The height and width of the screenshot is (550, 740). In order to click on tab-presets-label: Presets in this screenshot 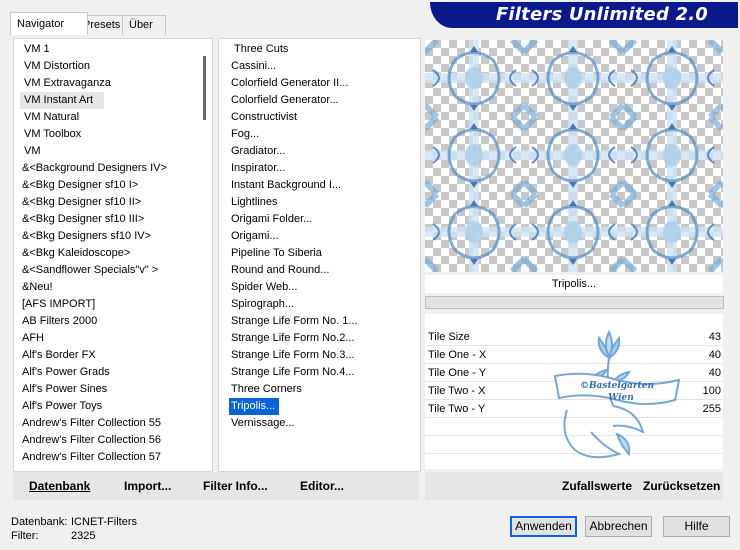, I will do `click(102, 25)`.